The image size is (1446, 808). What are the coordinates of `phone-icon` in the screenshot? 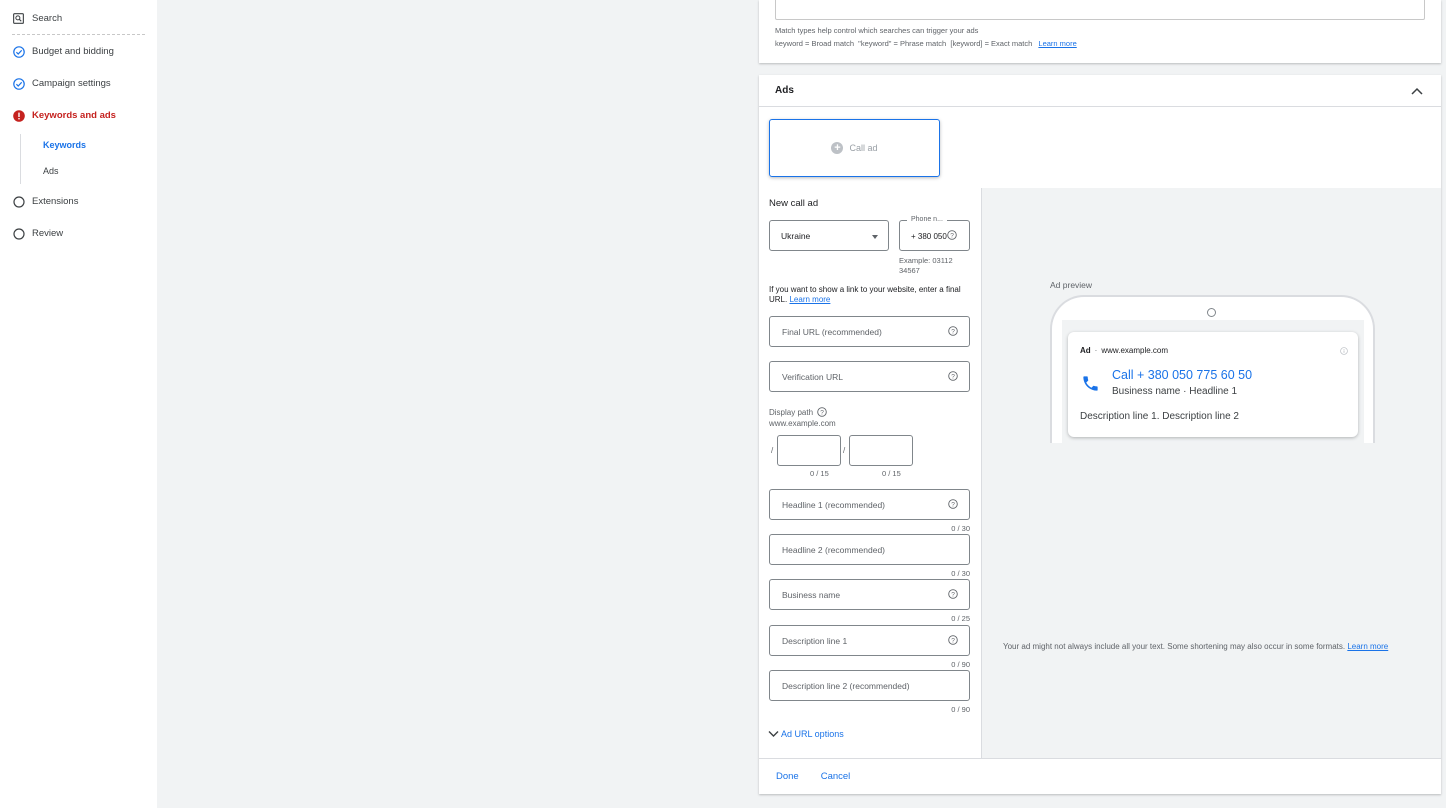 It's located at (1090, 383).